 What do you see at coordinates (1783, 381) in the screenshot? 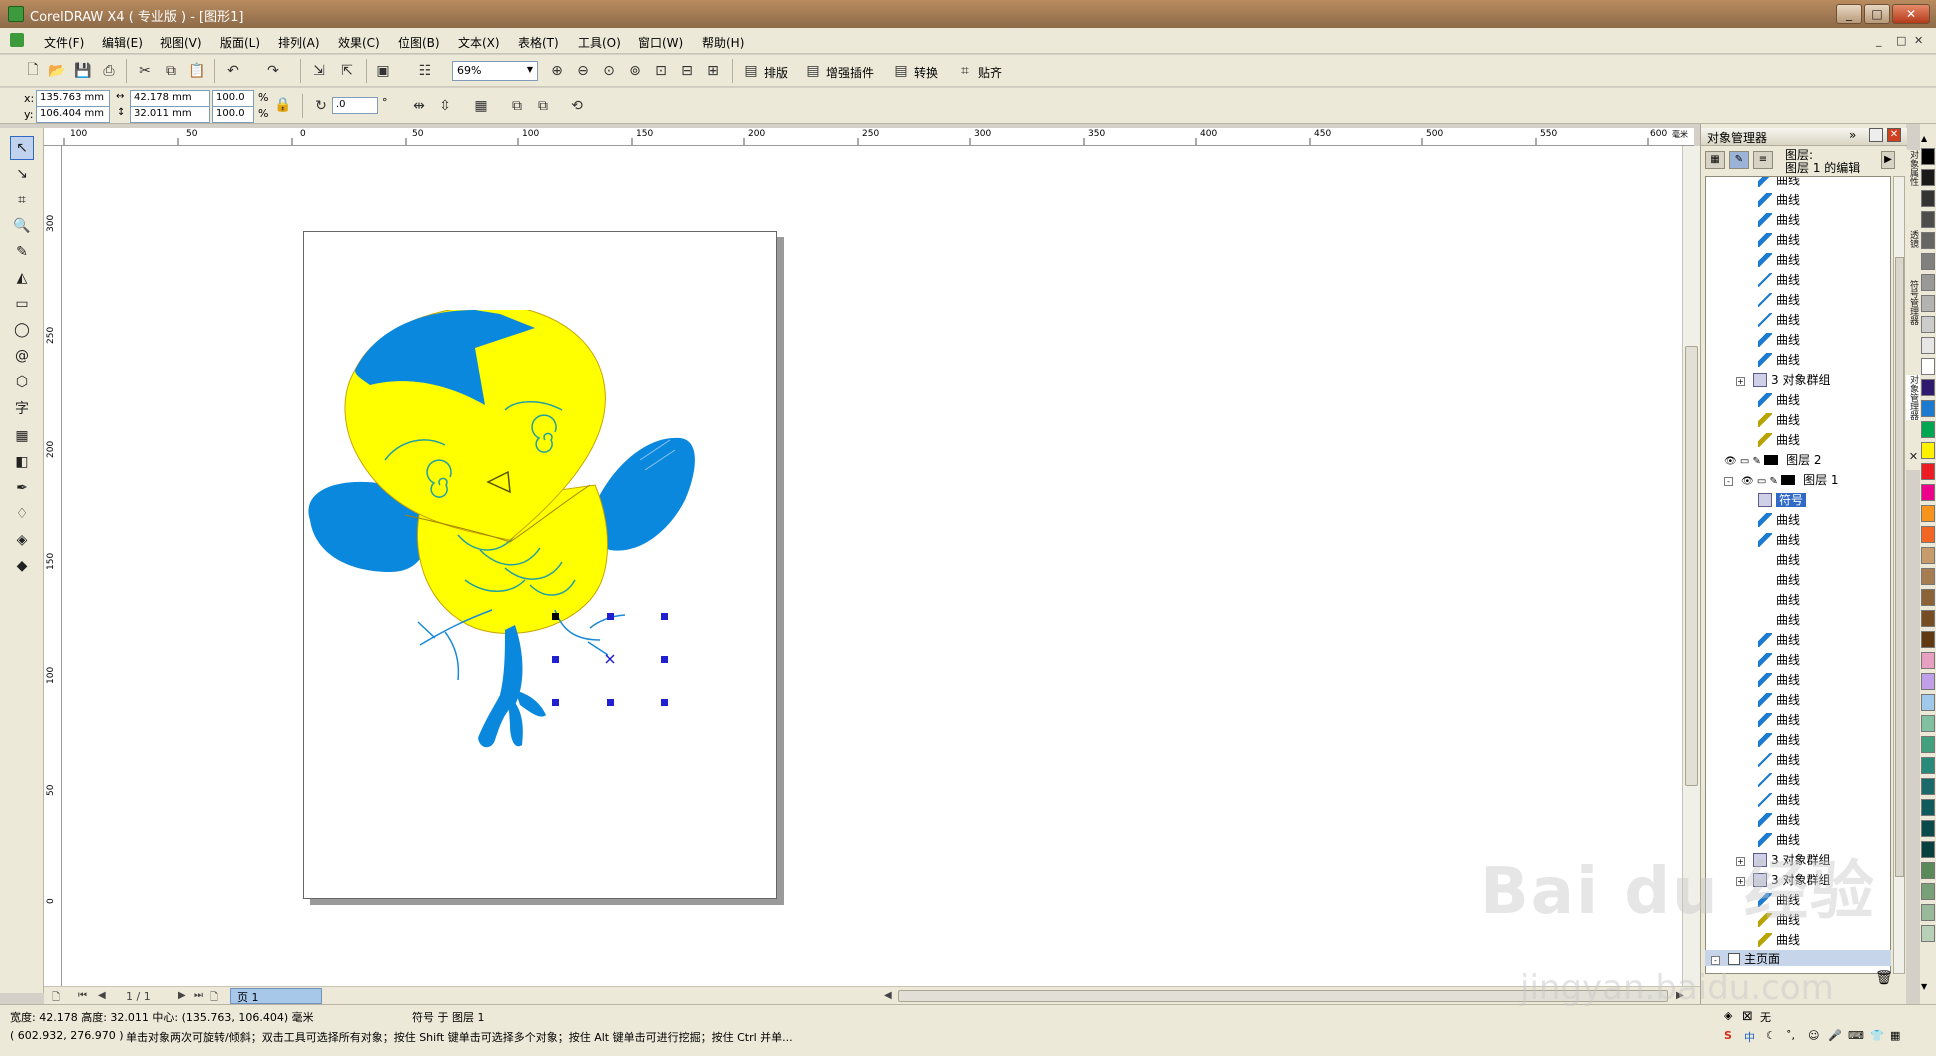
I see `object-tree-row: +3 对象群组` at bounding box center [1783, 381].